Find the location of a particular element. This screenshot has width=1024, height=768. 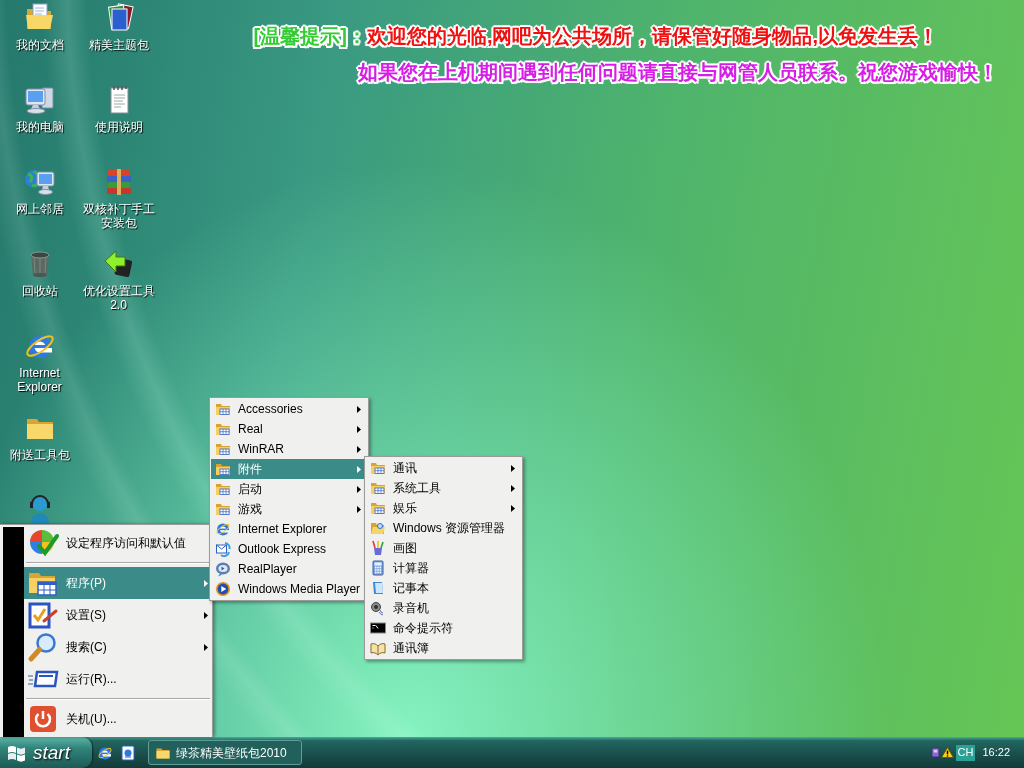

start-button: start is located at coordinates (46, 752).